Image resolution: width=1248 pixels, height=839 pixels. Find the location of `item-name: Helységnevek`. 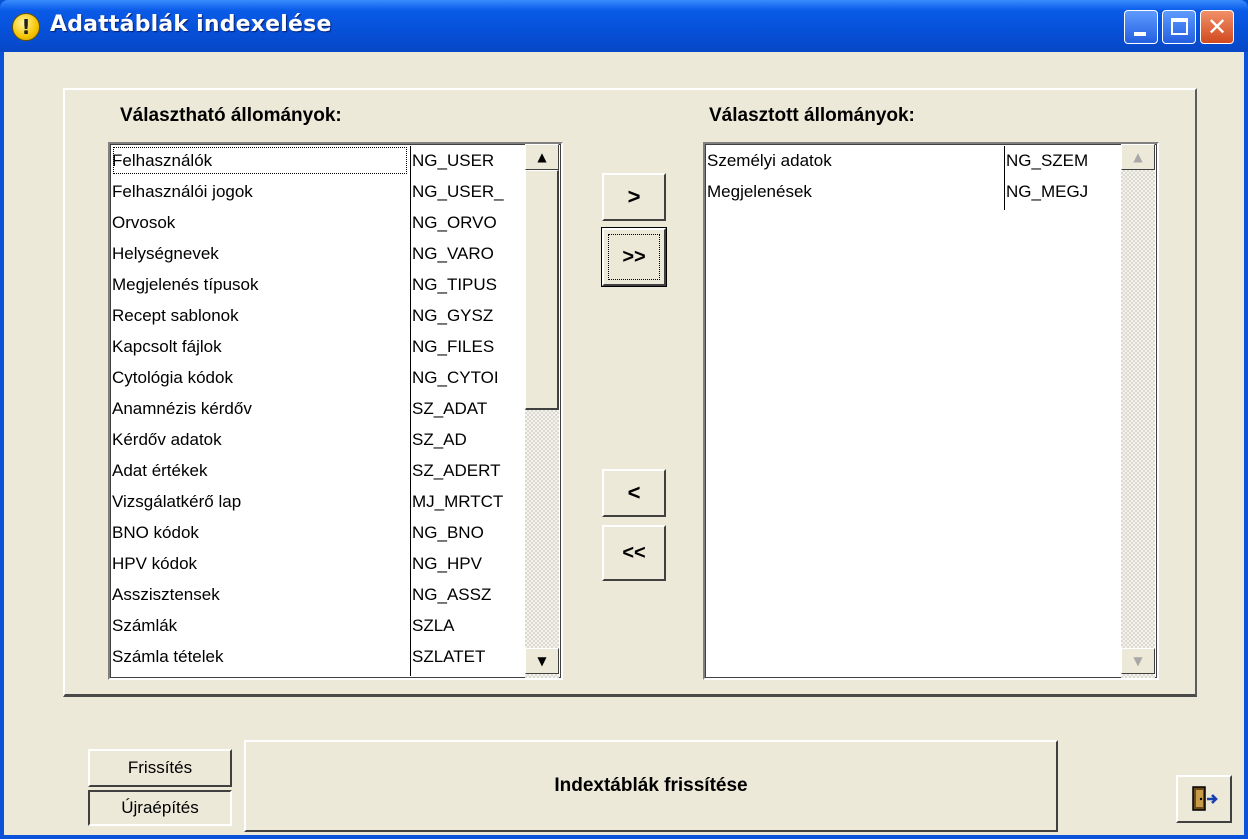

item-name: Helységnevek is located at coordinates (165, 253).